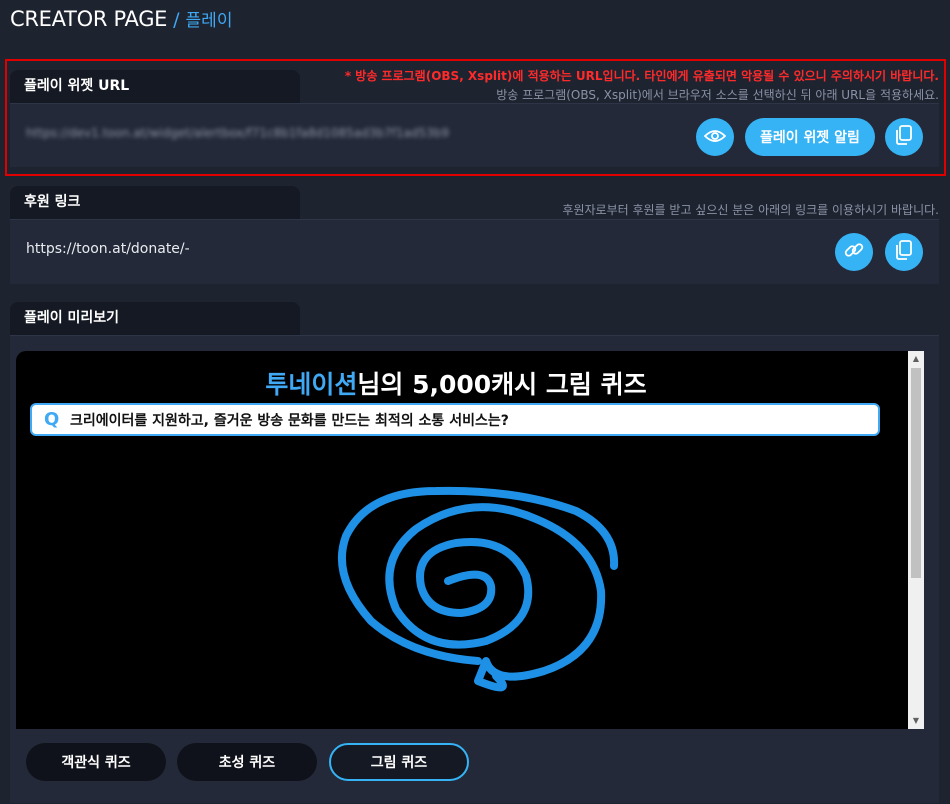 The width and height of the screenshot is (950, 804). Describe the element at coordinates (916, 359) in the screenshot. I see `scroll-up-arrow: ▲` at that location.